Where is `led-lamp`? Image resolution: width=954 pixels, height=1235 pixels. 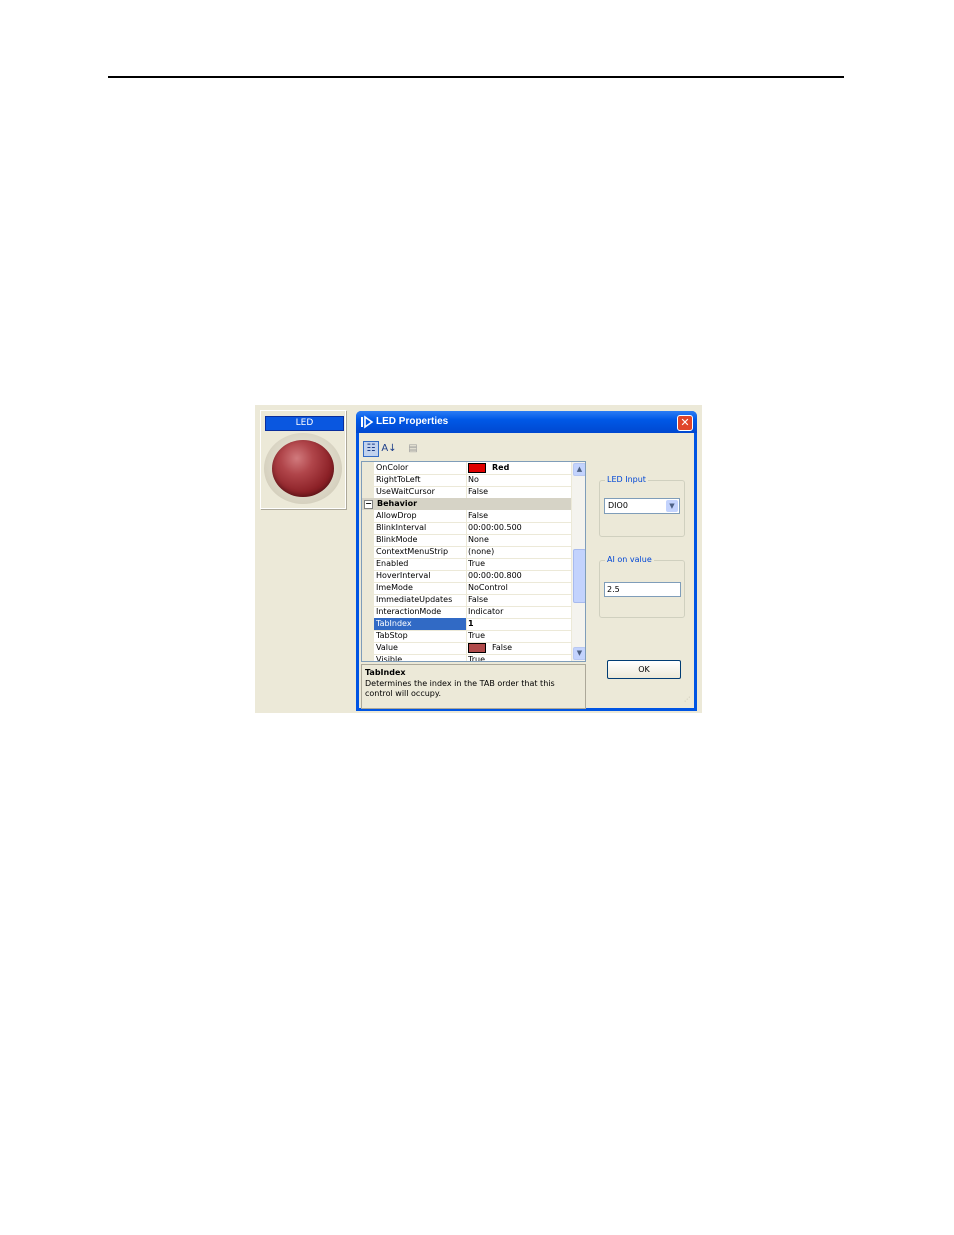 led-lamp is located at coordinates (303, 468).